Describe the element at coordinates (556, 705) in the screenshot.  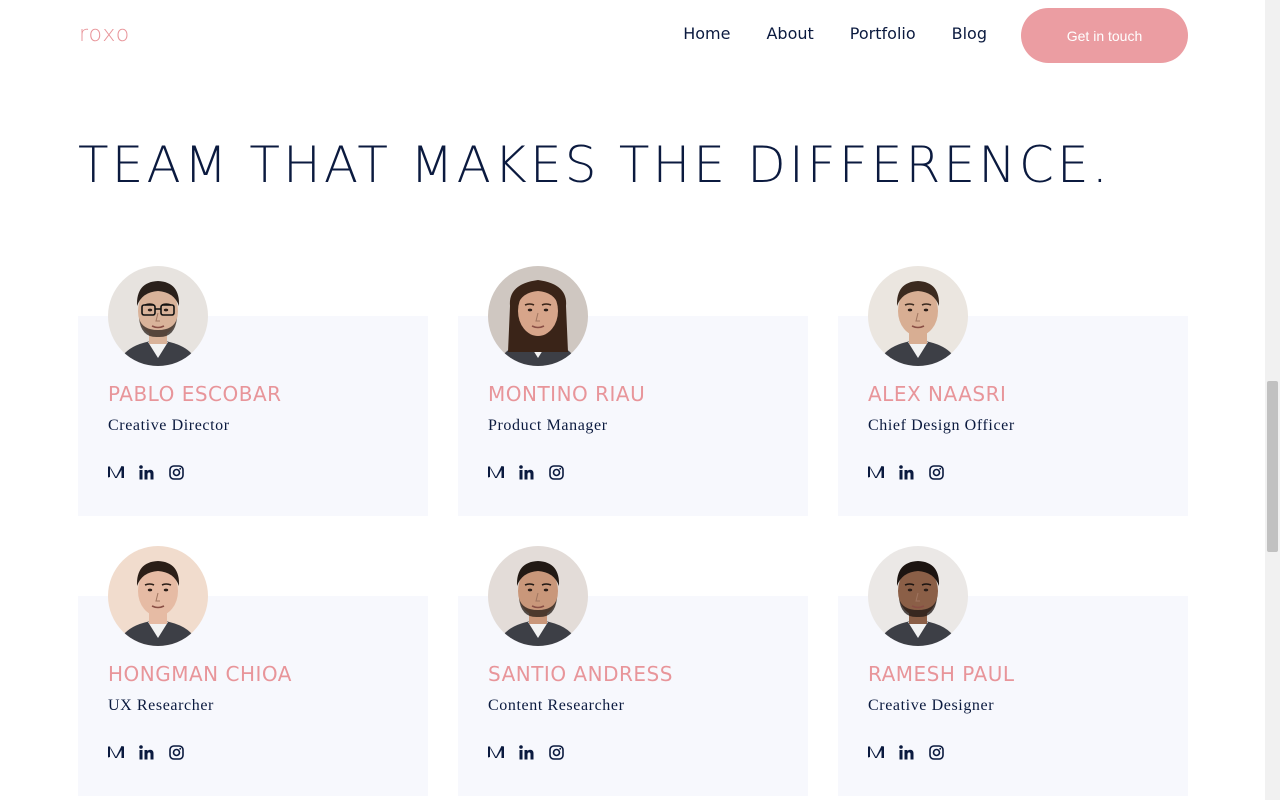
I see `member-role: Content Researcher` at that location.